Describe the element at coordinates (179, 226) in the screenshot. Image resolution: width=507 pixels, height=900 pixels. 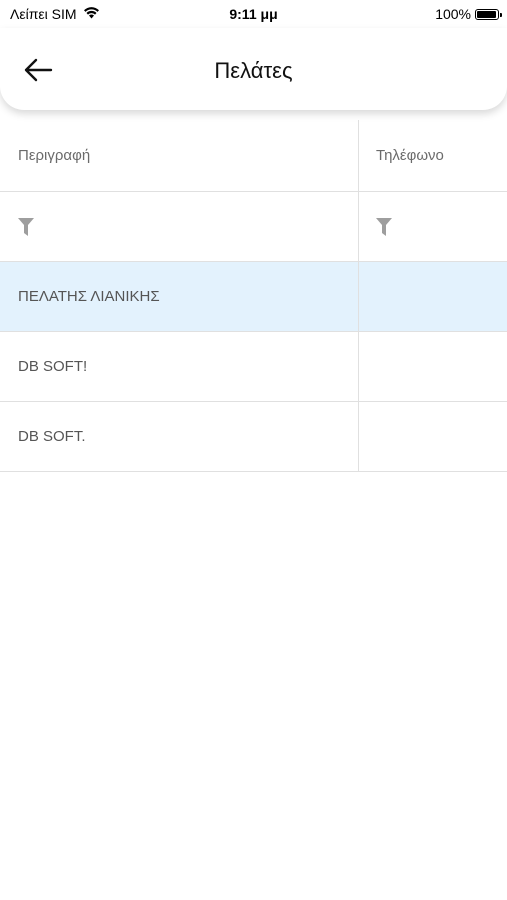
I see `filter-cell-description` at that location.